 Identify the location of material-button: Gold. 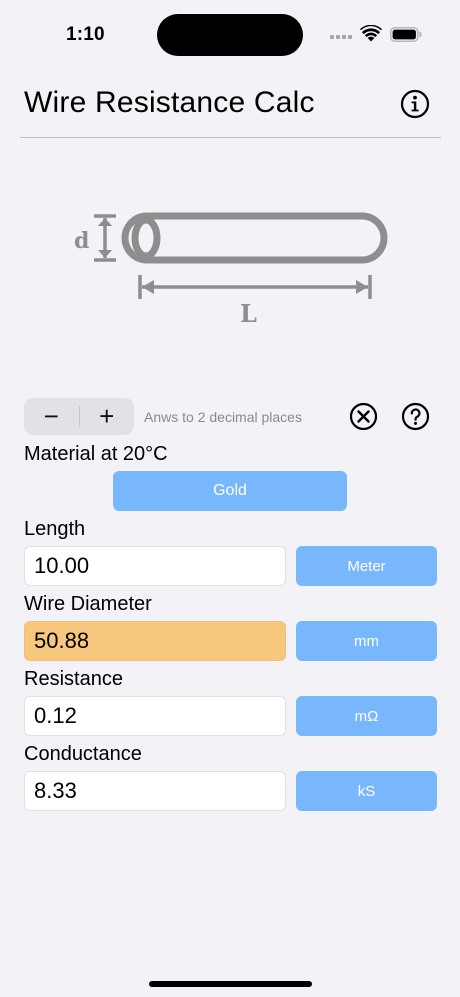
(230, 491).